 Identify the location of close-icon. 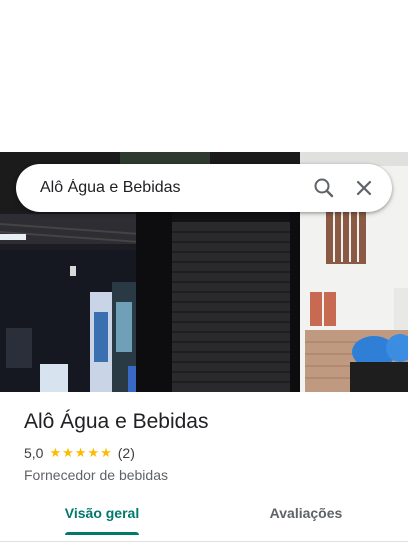
(364, 188).